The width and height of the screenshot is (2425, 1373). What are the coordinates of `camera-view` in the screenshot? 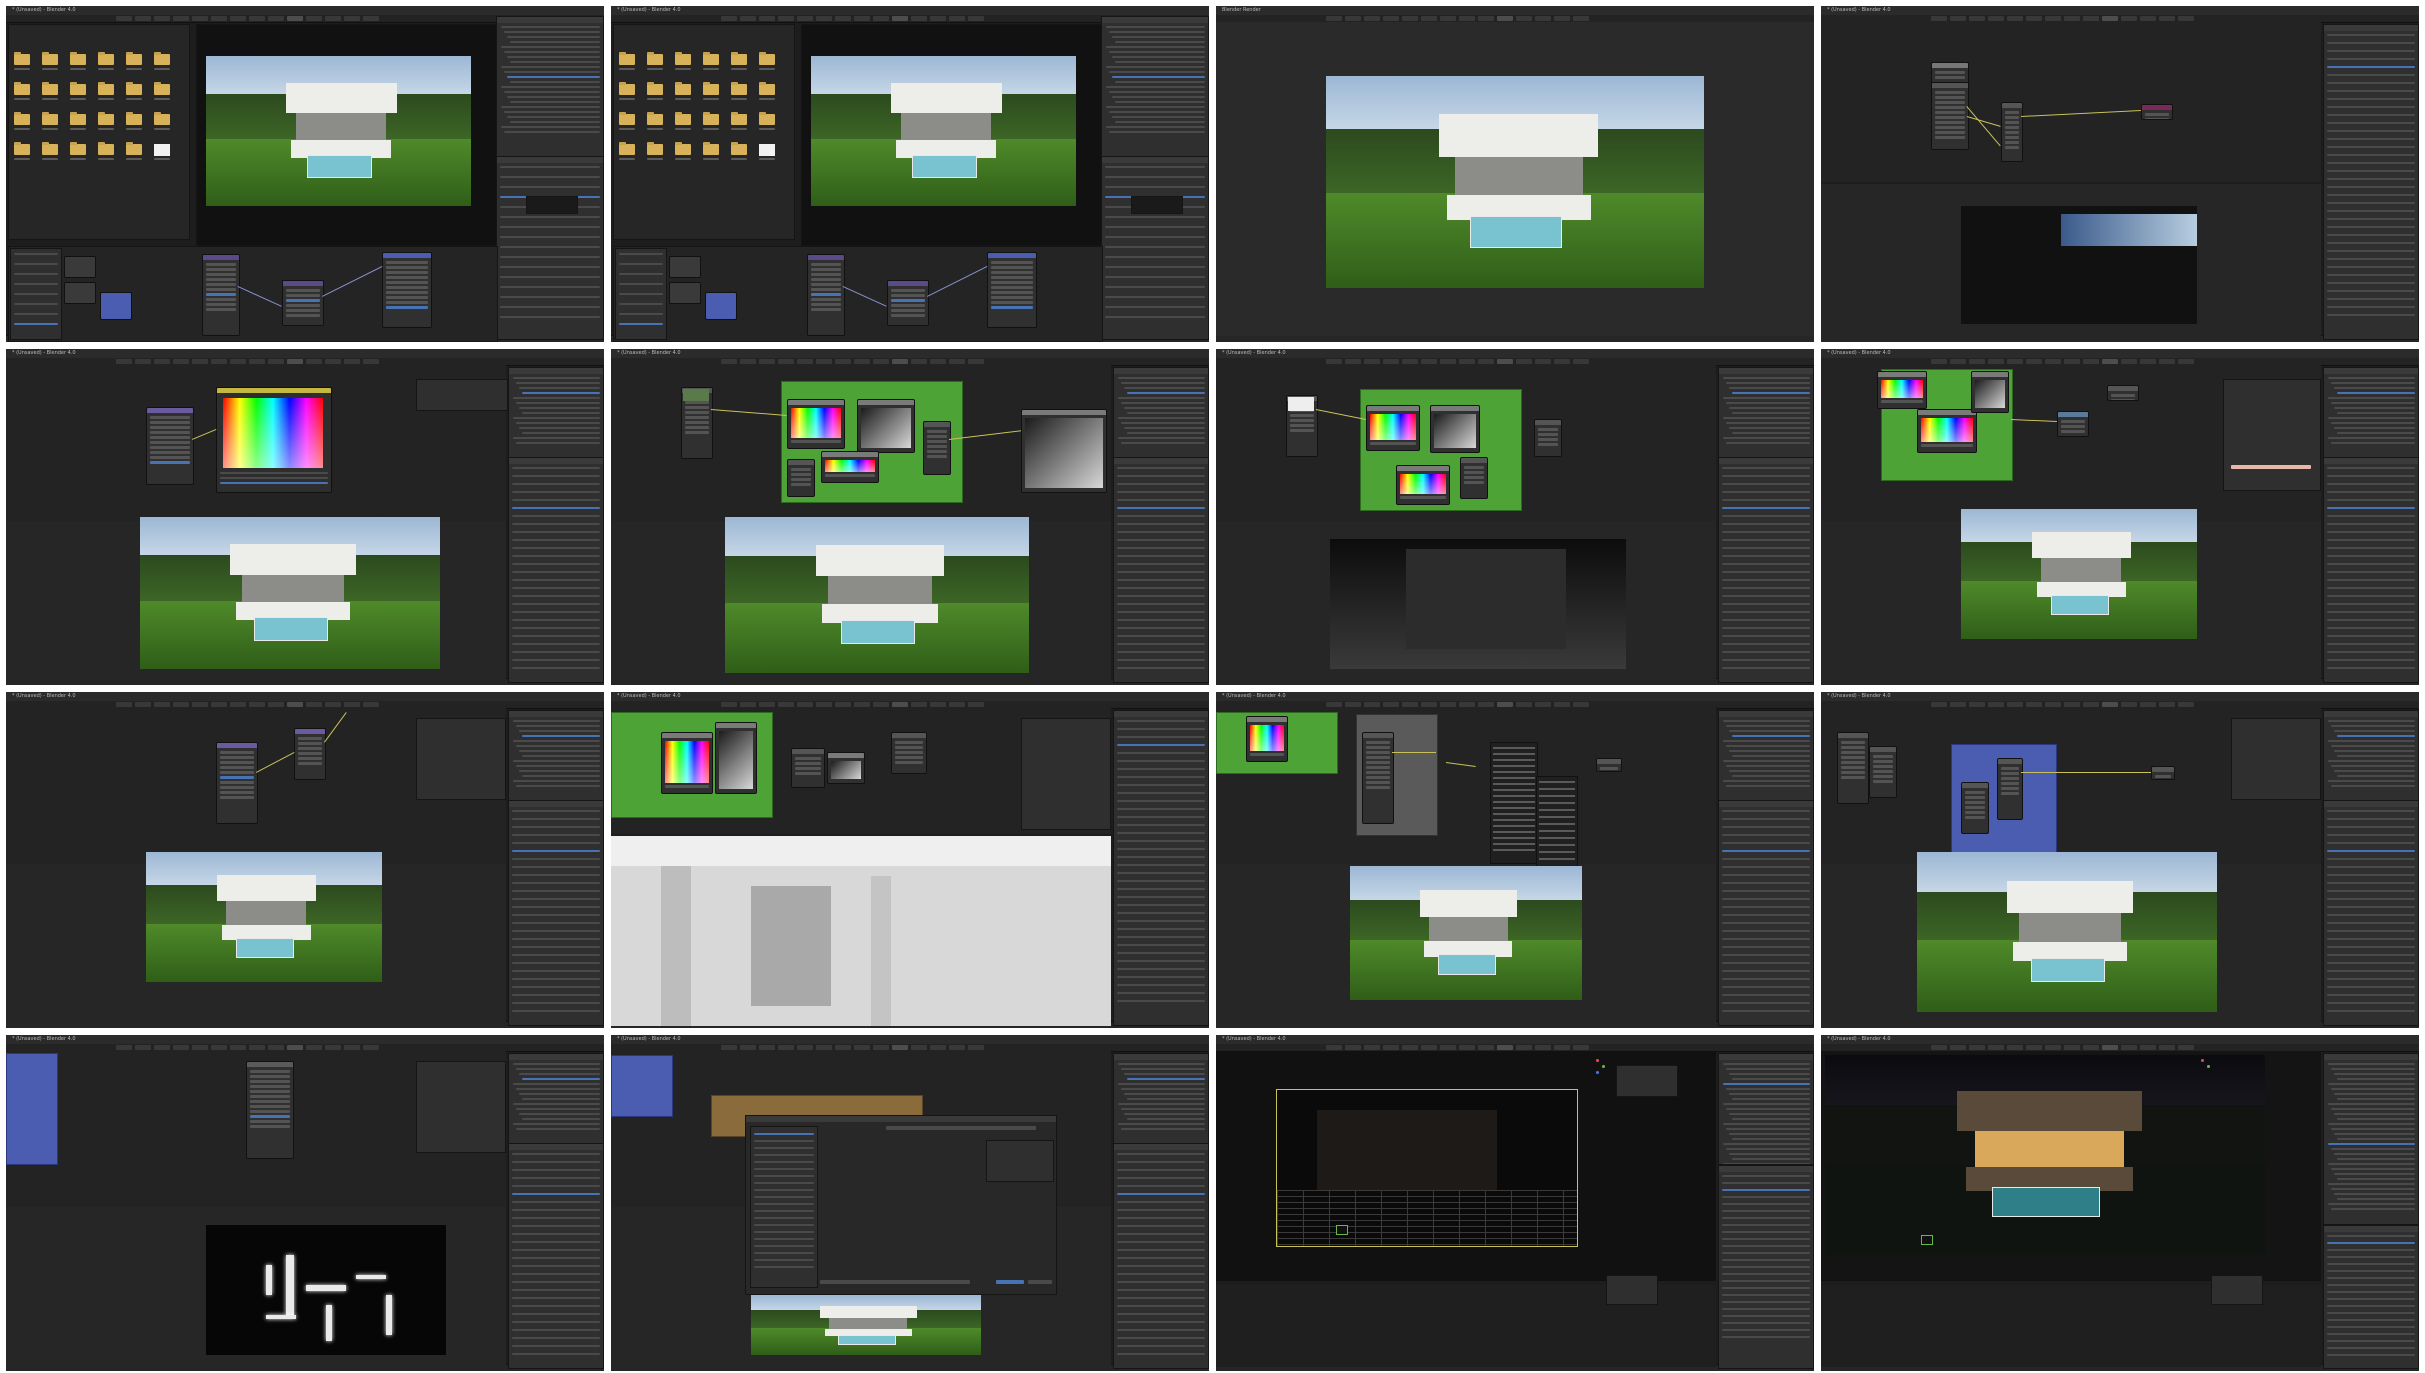 It's located at (1427, 1168).